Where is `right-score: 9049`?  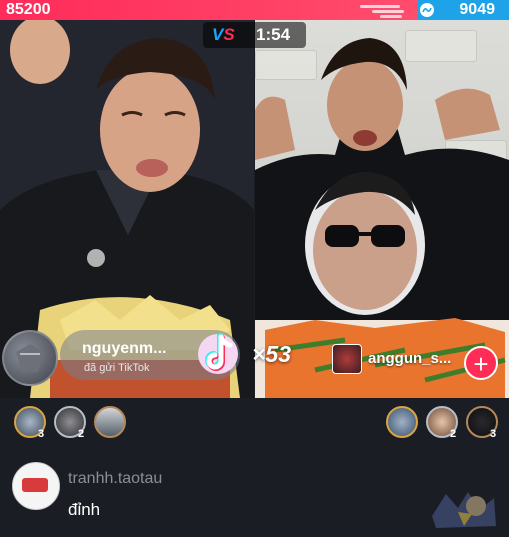
right-score: 9049 is located at coordinates (477, 9).